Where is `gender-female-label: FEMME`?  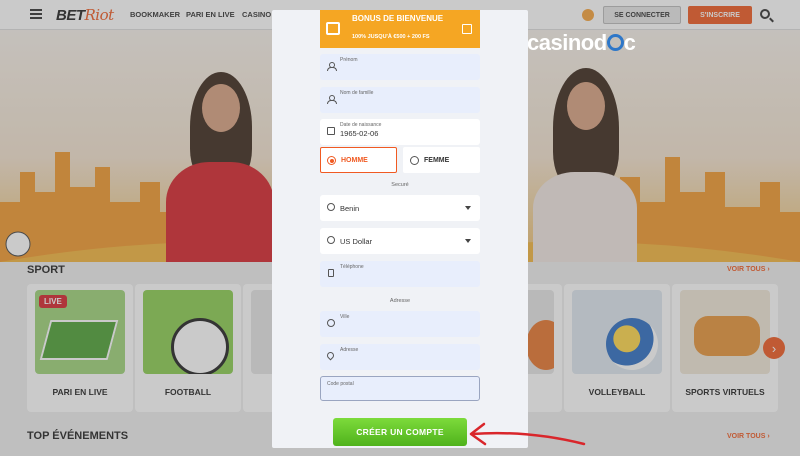 gender-female-label: FEMME is located at coordinates (437, 160).